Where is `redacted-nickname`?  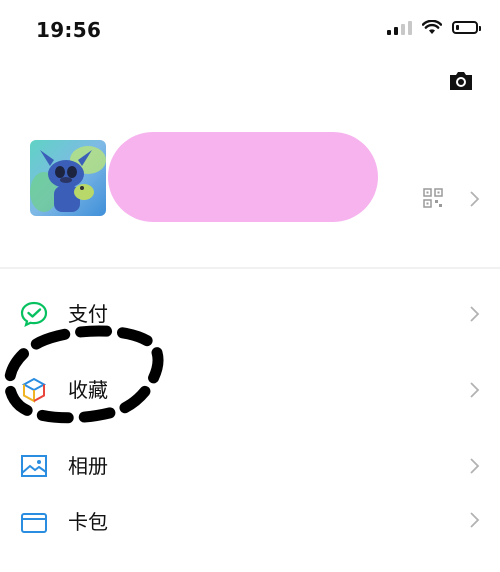 redacted-nickname is located at coordinates (243, 177).